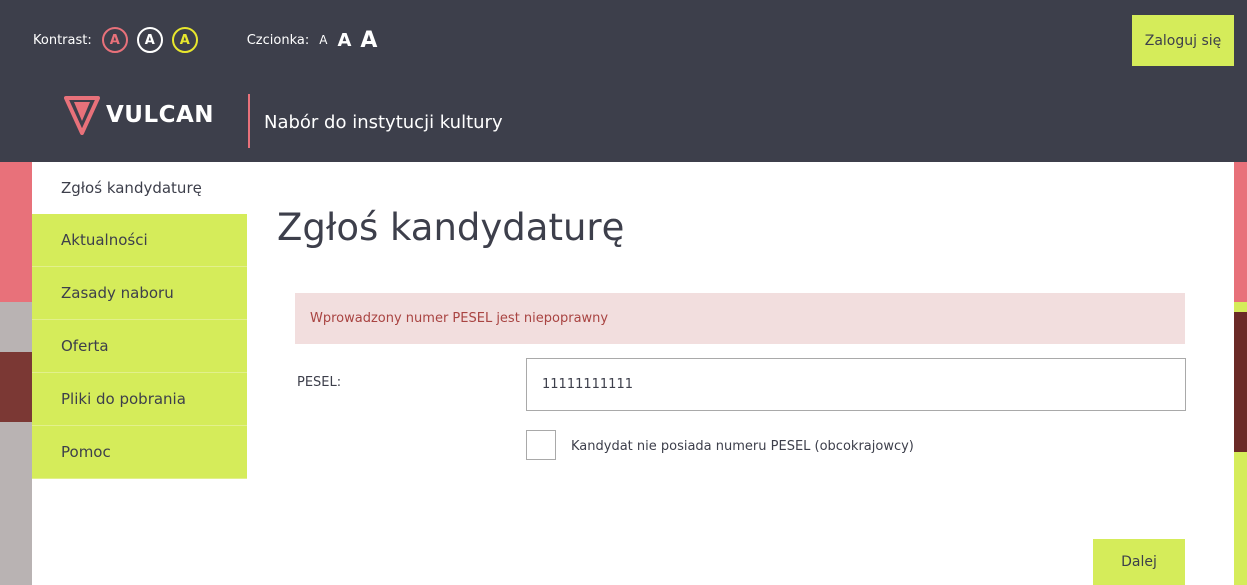 The image size is (1247, 585). I want to click on brand-name: VULCAN, so click(160, 115).